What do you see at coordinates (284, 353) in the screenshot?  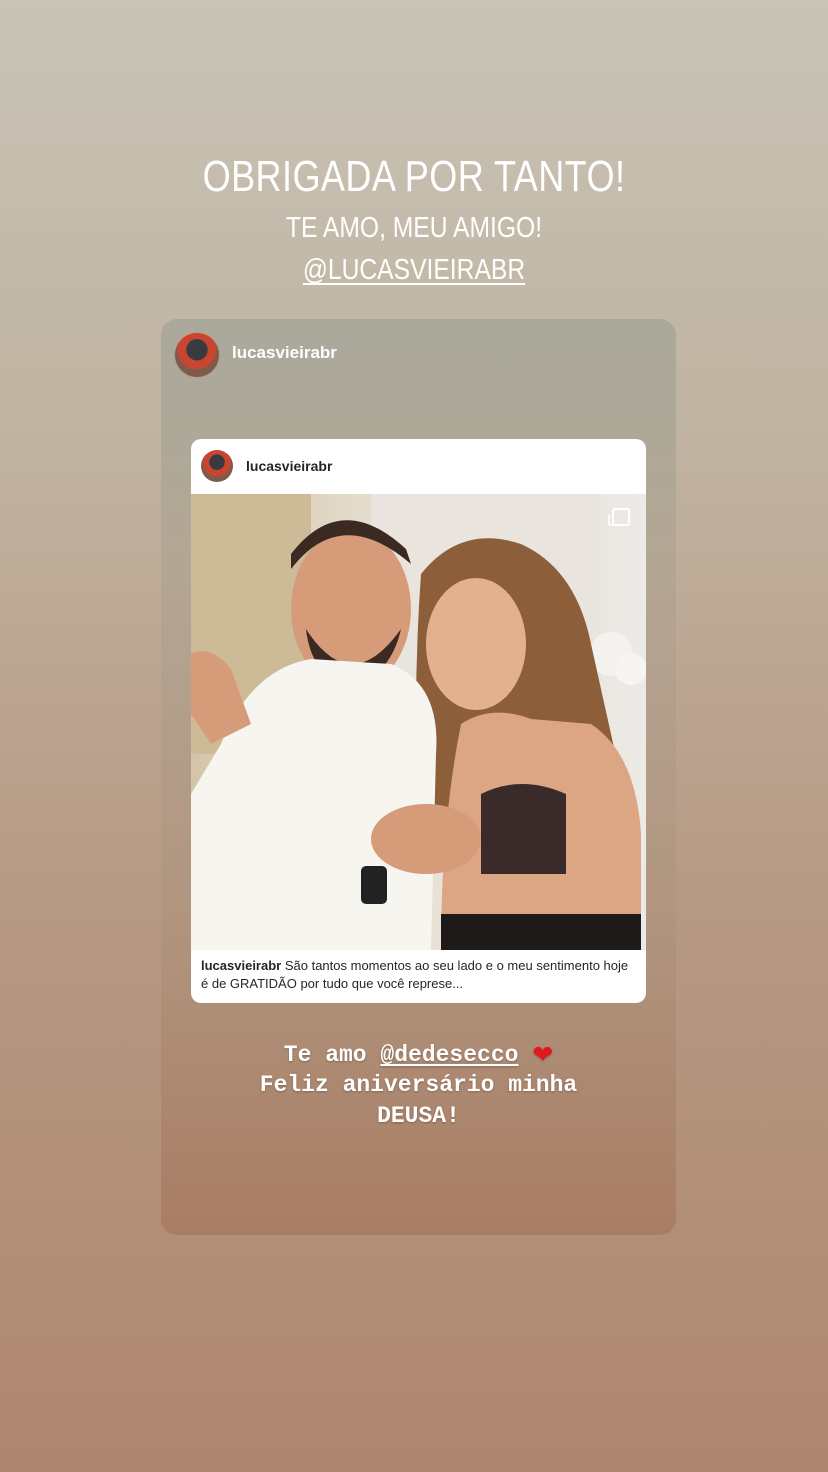 I see `card-username: lucasvieirabr` at bounding box center [284, 353].